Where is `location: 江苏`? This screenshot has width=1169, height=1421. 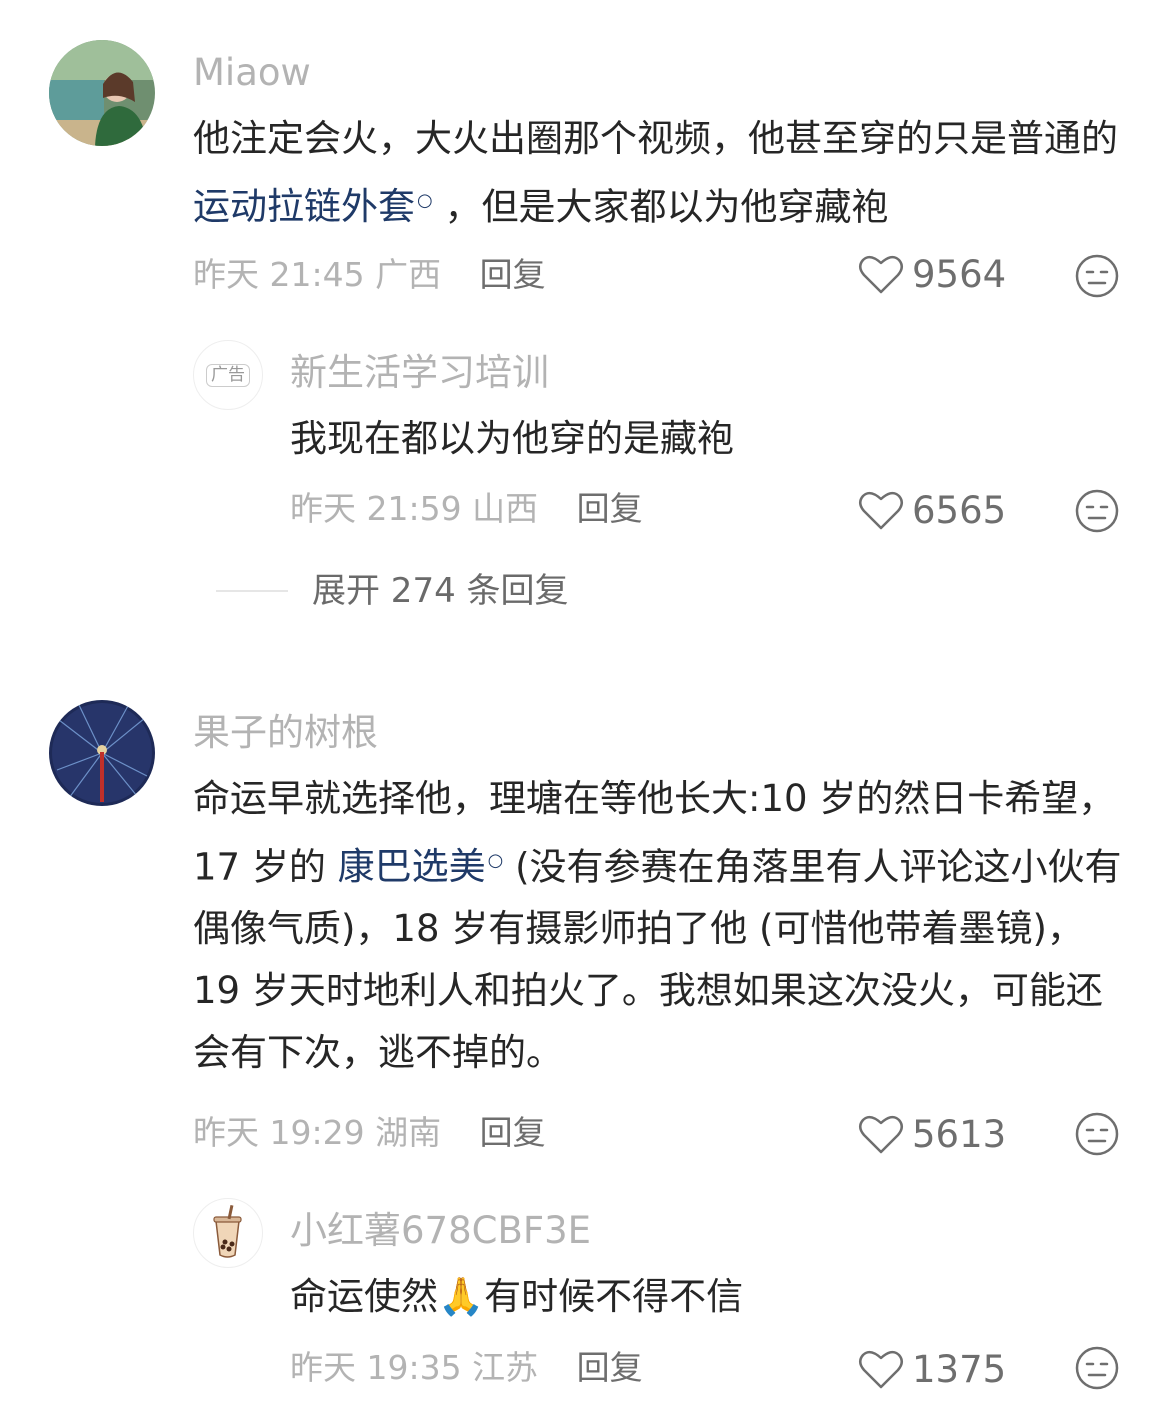
location: 江苏 is located at coordinates (505, 1367).